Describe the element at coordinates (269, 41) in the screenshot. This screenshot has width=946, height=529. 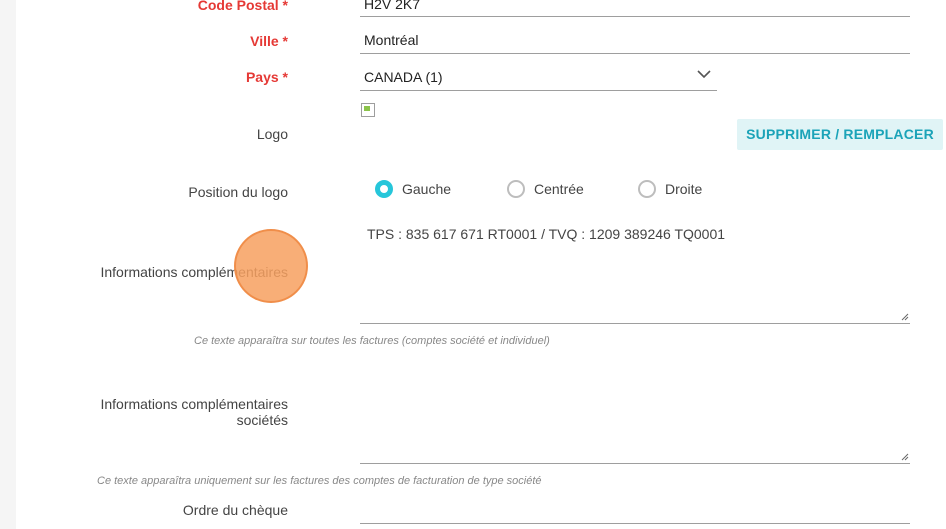
I see `city-label: Ville *` at that location.